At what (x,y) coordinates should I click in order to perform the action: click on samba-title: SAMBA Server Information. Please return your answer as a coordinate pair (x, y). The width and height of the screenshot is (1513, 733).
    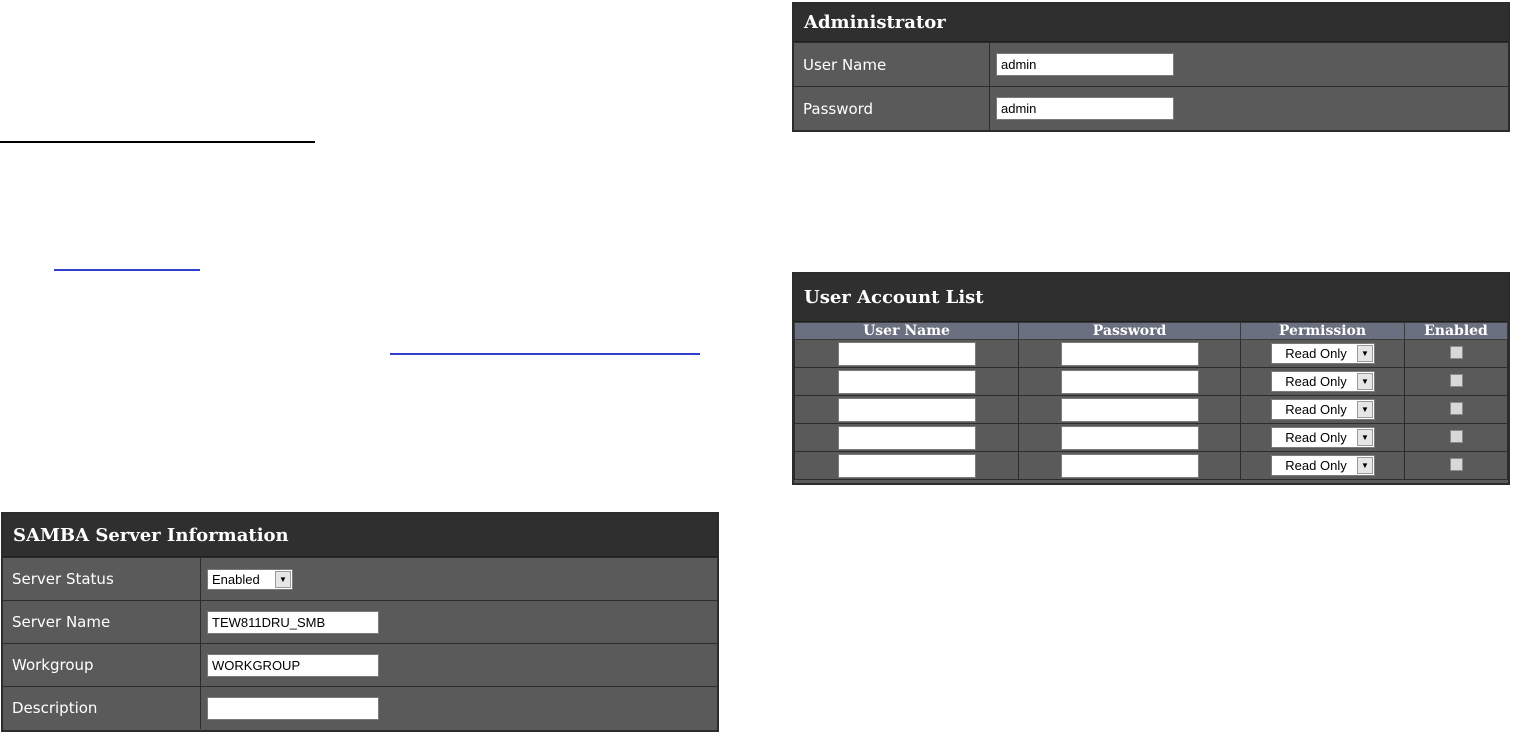
    Looking at the image, I should click on (360, 535).